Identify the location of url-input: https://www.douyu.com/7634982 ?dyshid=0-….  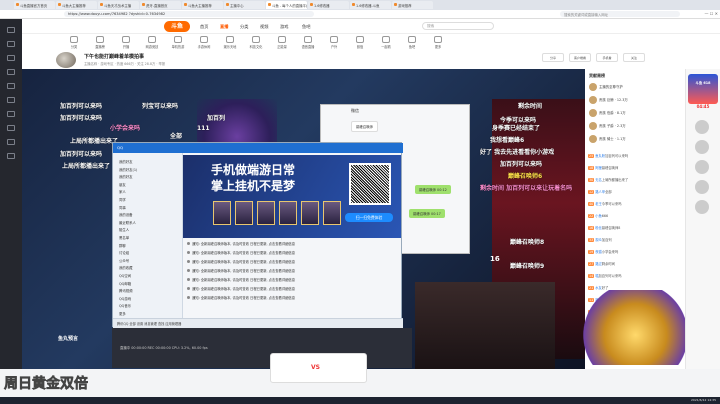
(189, 14).